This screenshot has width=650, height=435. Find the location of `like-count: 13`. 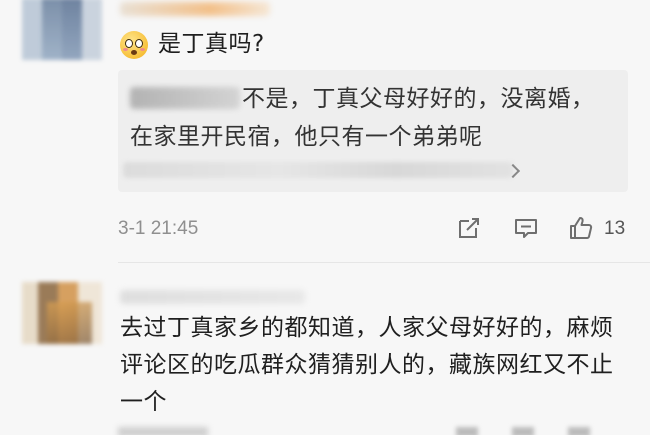

like-count: 13 is located at coordinates (615, 228).